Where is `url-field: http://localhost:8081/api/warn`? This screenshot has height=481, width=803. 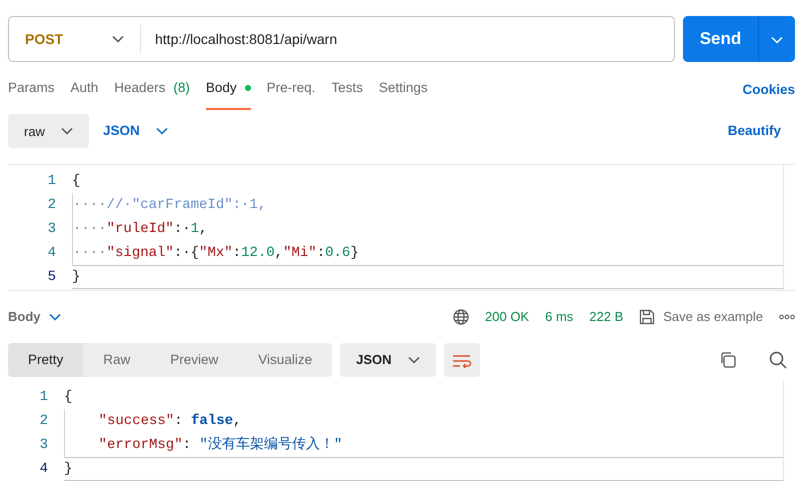 url-field: http://localhost:8081/api/warn is located at coordinates (407, 39).